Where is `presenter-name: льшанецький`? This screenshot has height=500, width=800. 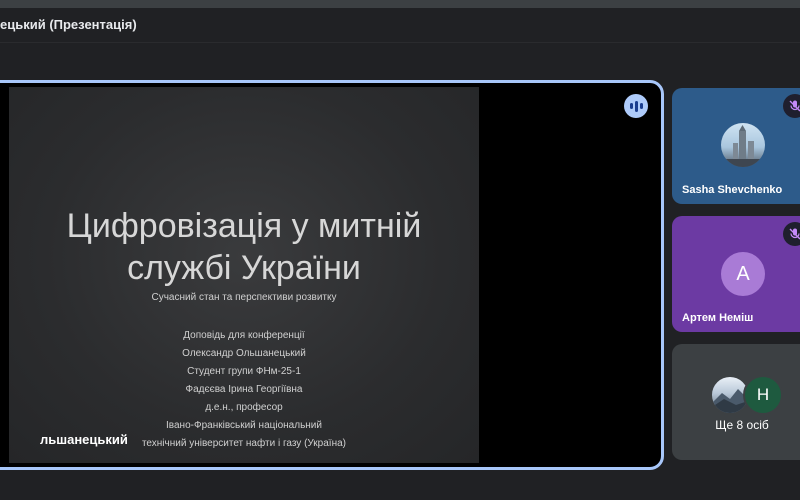 presenter-name: льшанецький is located at coordinates (84, 439).